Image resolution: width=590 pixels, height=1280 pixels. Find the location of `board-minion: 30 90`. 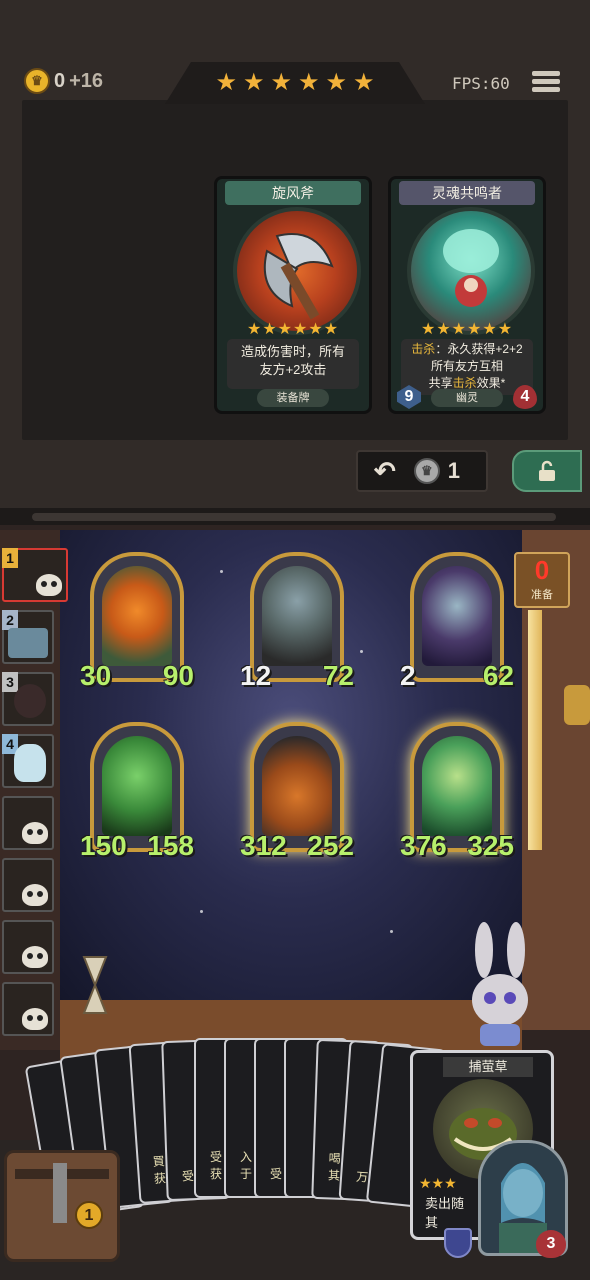

board-minion: 30 90 is located at coordinates (137, 621).